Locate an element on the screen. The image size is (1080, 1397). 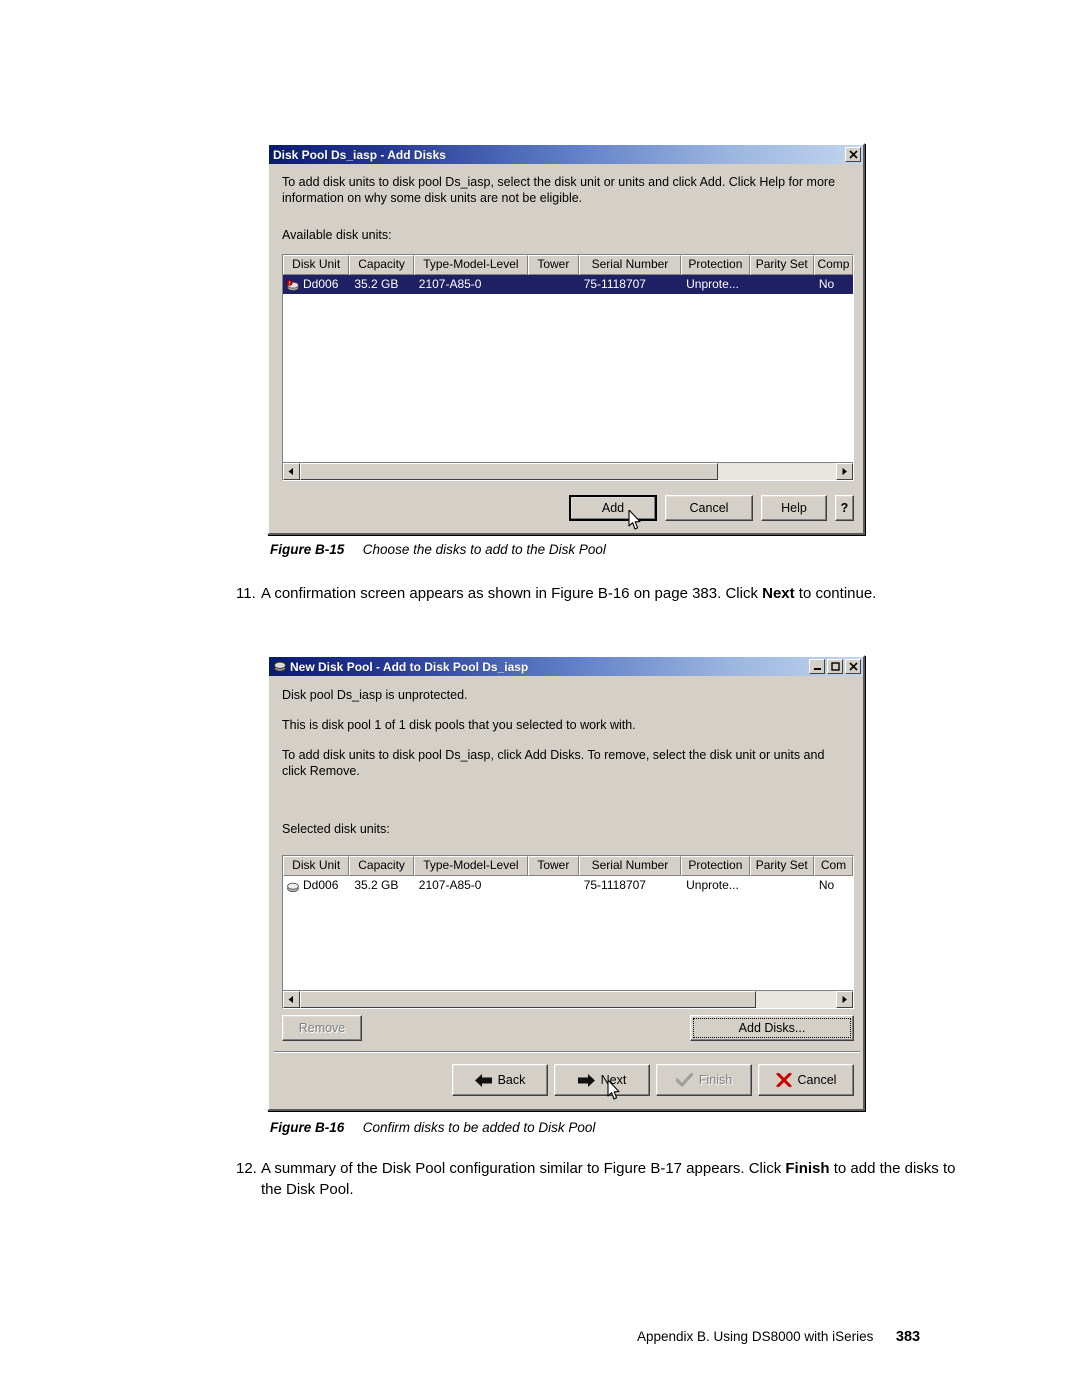
arrow-right-icon is located at coordinates (586, 1080).